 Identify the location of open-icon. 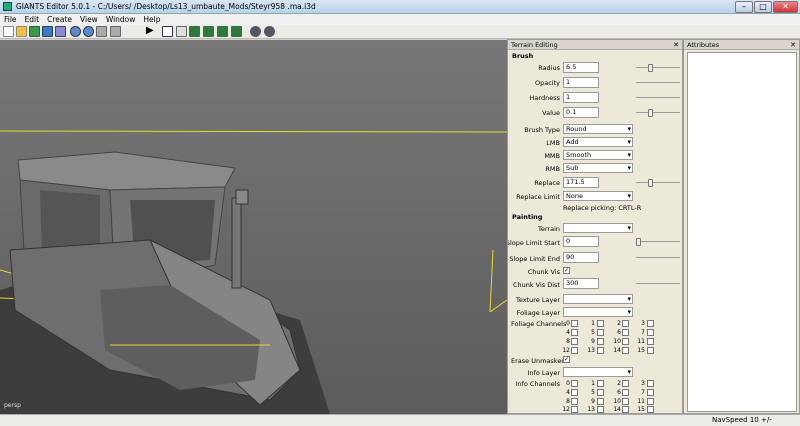
(21, 31).